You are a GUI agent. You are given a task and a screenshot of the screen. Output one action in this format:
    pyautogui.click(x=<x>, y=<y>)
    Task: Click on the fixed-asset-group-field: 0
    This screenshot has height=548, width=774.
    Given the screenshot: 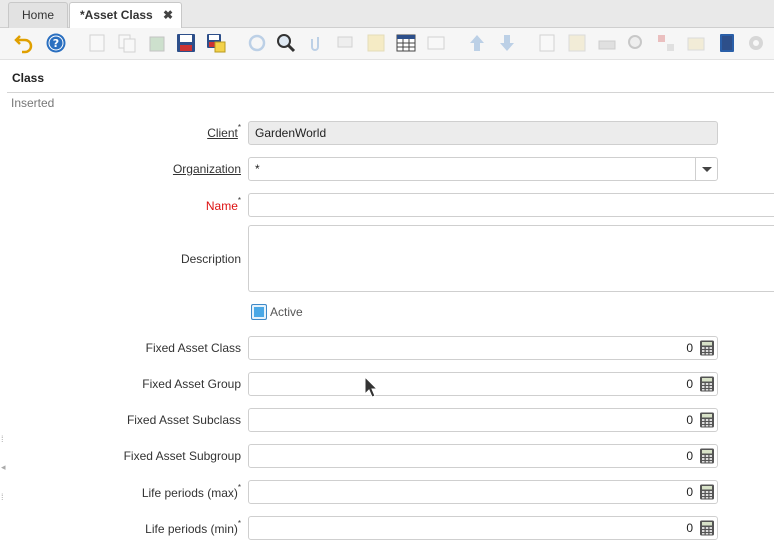 What is the action you would take?
    pyautogui.click(x=483, y=384)
    